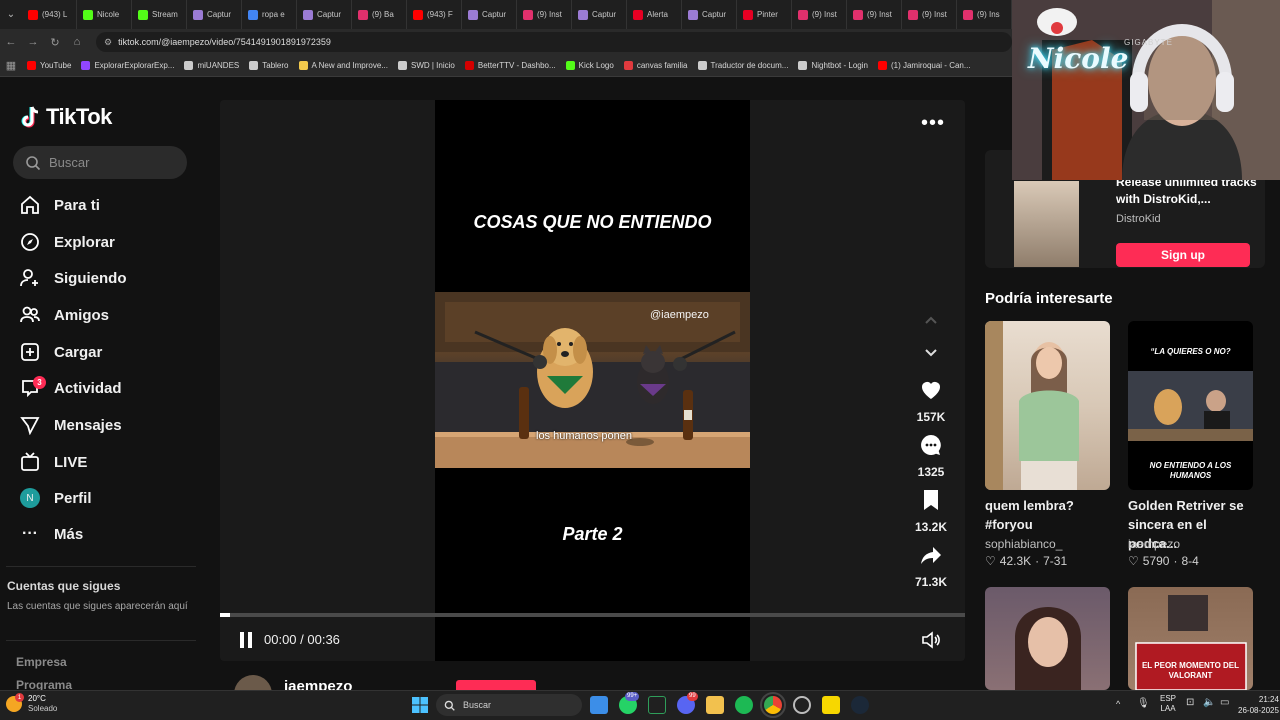 The image size is (1280, 720). What do you see at coordinates (426, 65) in the screenshot?
I see `bookmark-item: SWD | Inicio` at bounding box center [426, 65].